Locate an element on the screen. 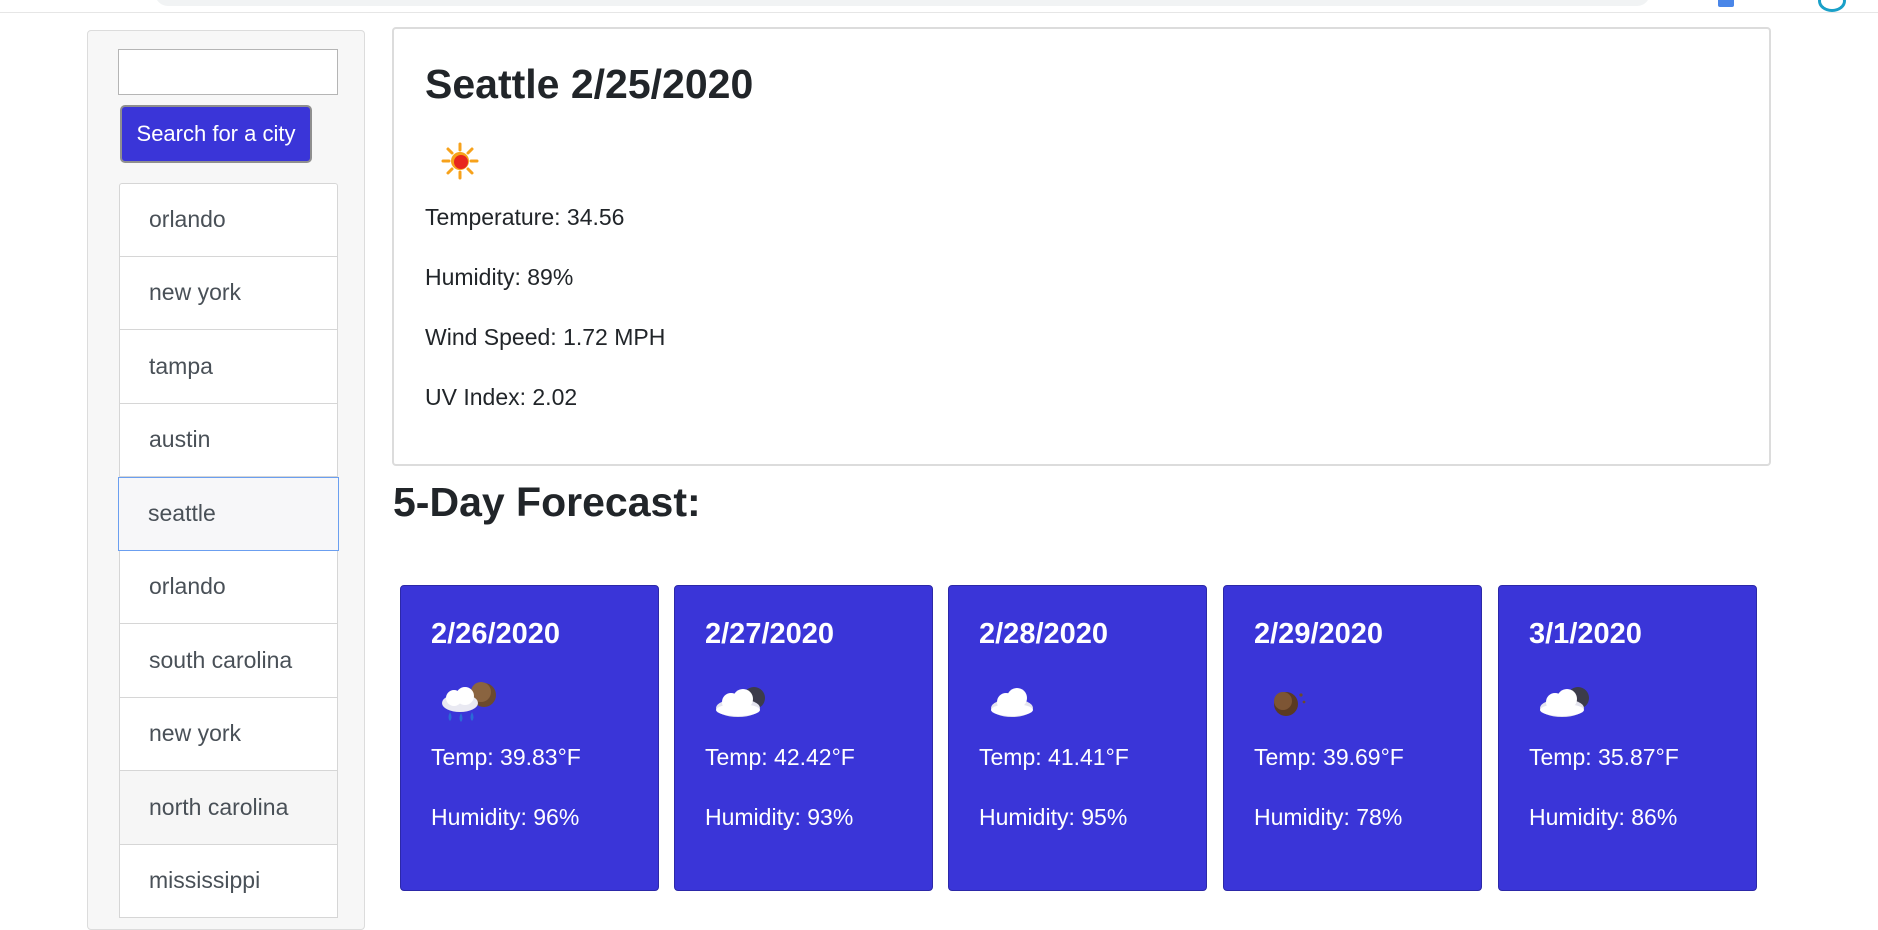 The image size is (1878, 930). history-item-seattle: seattle is located at coordinates (228, 514).